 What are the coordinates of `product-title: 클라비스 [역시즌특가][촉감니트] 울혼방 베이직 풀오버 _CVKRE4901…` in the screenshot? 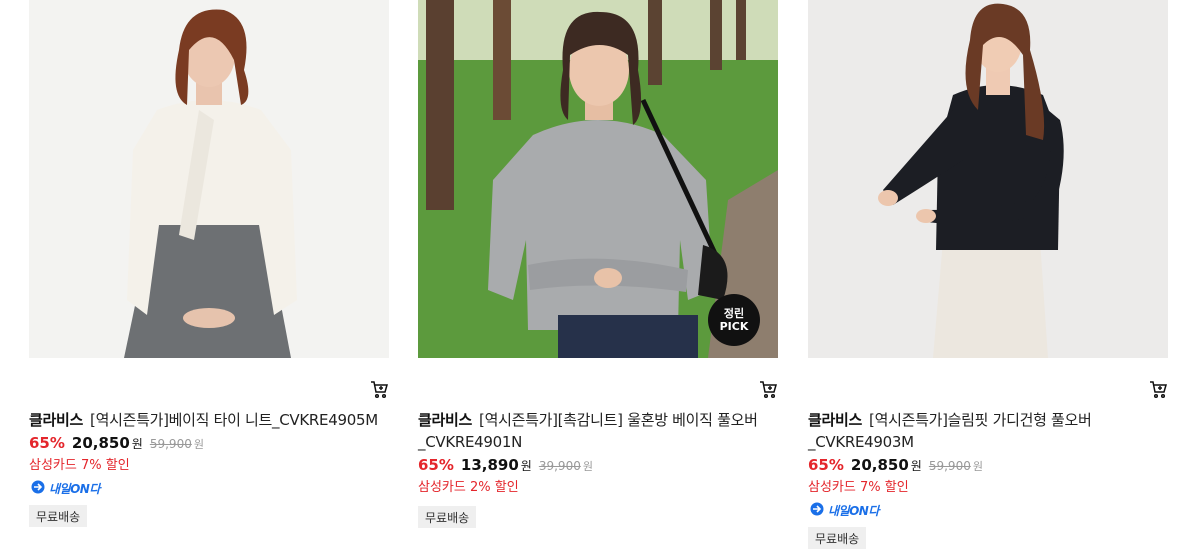 It's located at (598, 431).